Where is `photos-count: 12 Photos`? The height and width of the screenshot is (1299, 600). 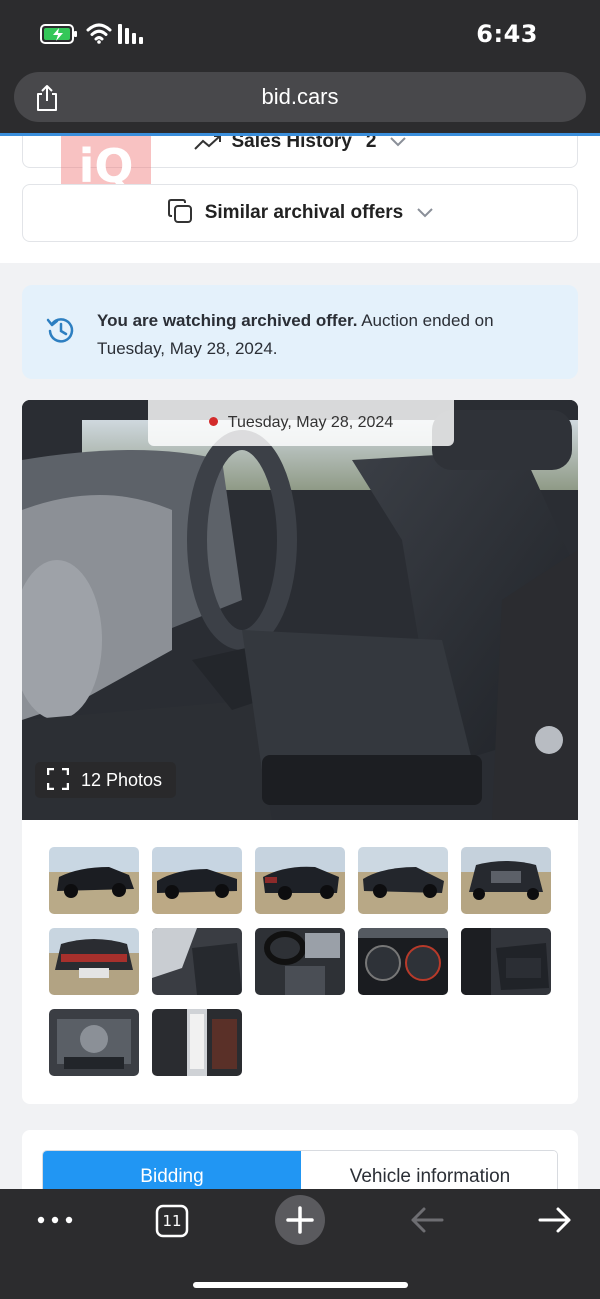 photos-count: 12 Photos is located at coordinates (122, 780).